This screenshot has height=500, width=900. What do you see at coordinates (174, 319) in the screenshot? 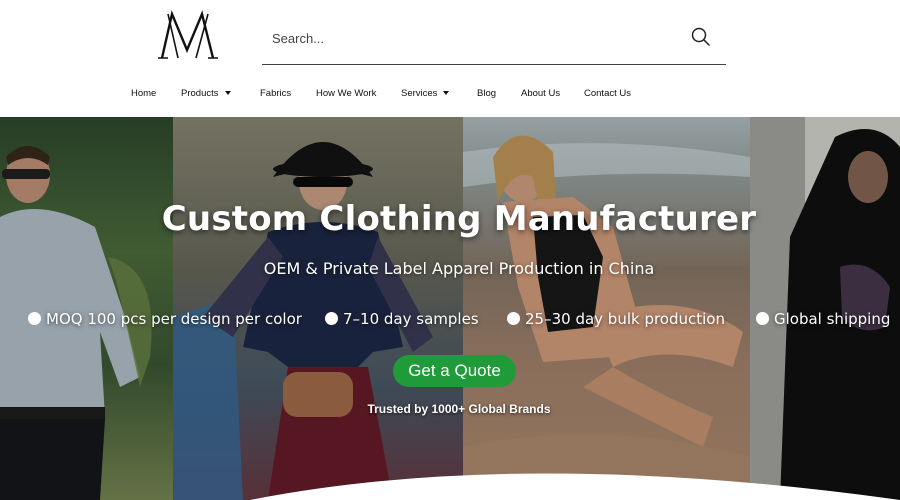
I see `bullet-text: MOQ 100 pcs per design per color` at bounding box center [174, 319].